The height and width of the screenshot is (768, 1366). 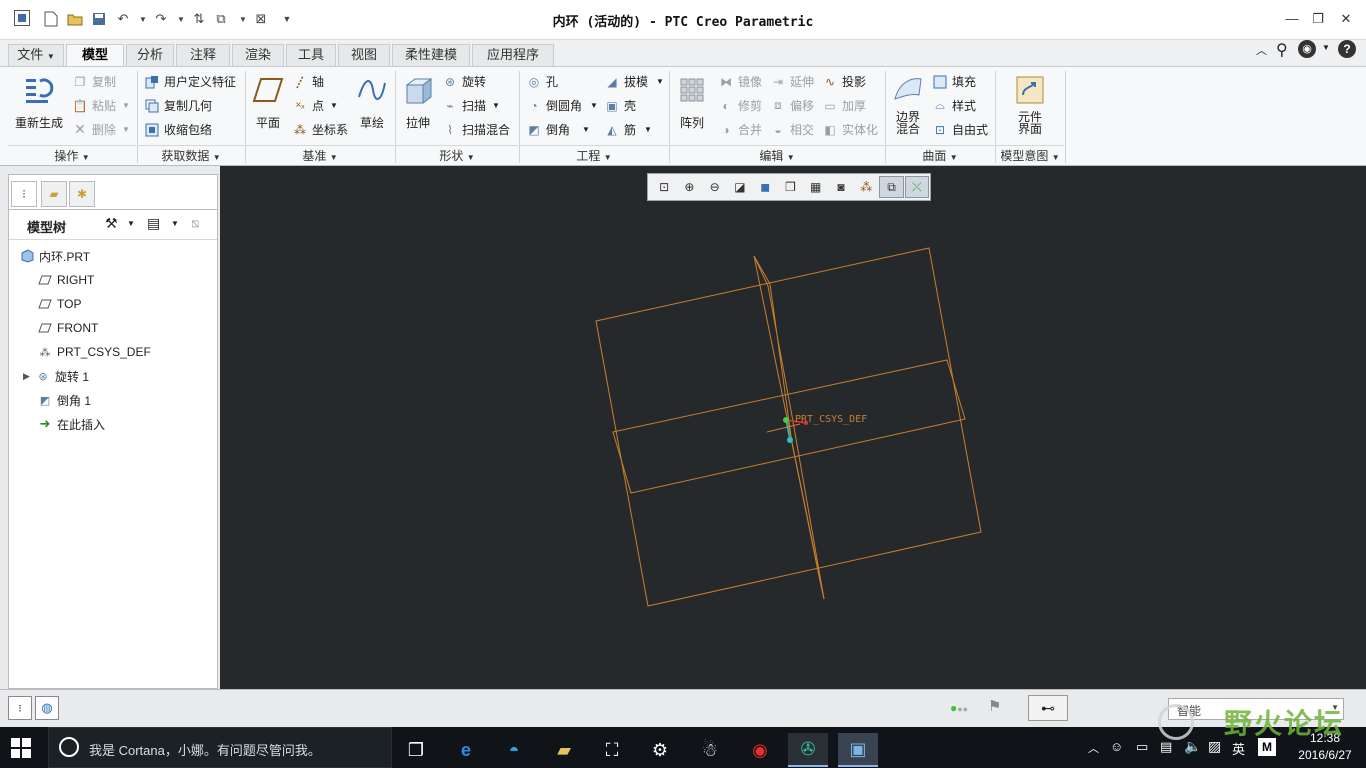 I want to click on round-button: ◔ 倒圆角 ▼, so click(x=562, y=105).